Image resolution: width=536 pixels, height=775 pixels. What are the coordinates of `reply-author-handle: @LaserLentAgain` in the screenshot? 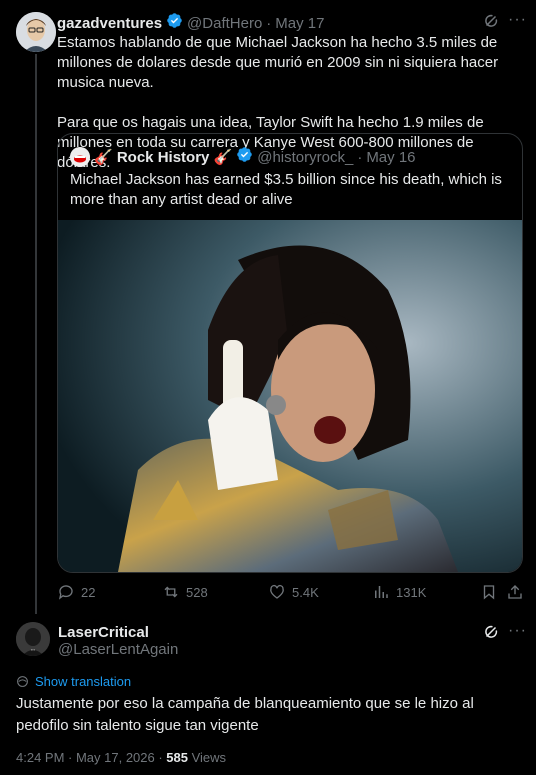 It's located at (118, 649).